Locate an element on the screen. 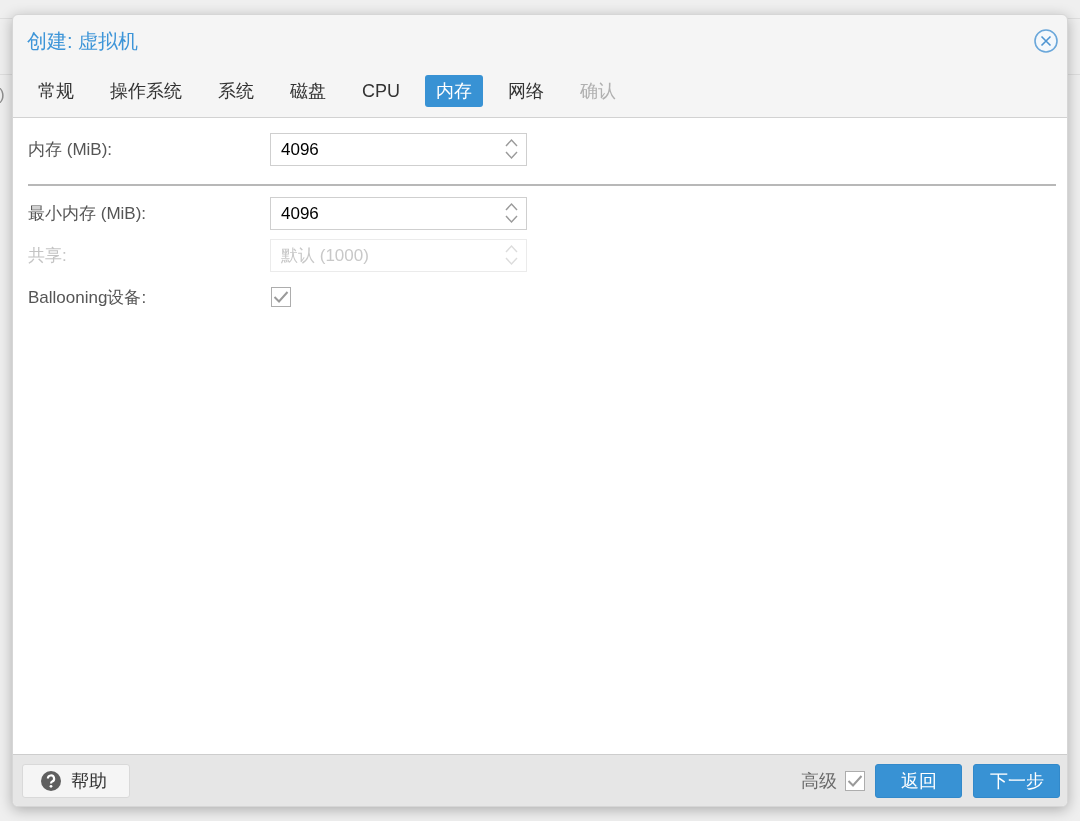  tab: 系统 is located at coordinates (236, 91).